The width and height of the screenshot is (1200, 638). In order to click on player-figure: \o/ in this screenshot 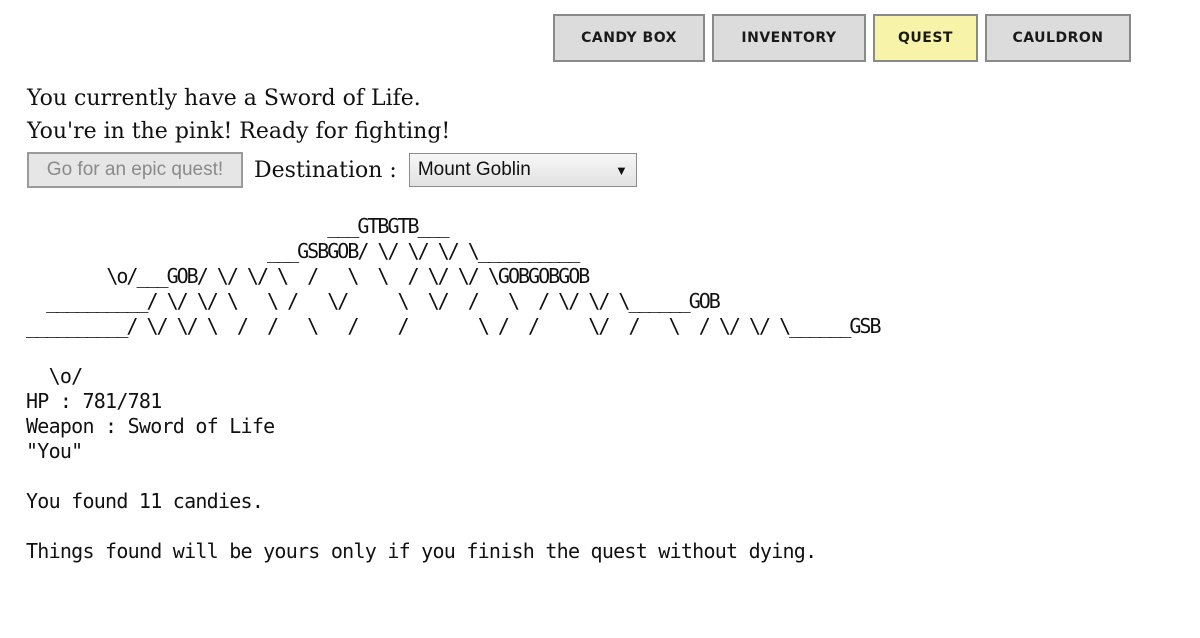, I will do `click(55, 376)`.